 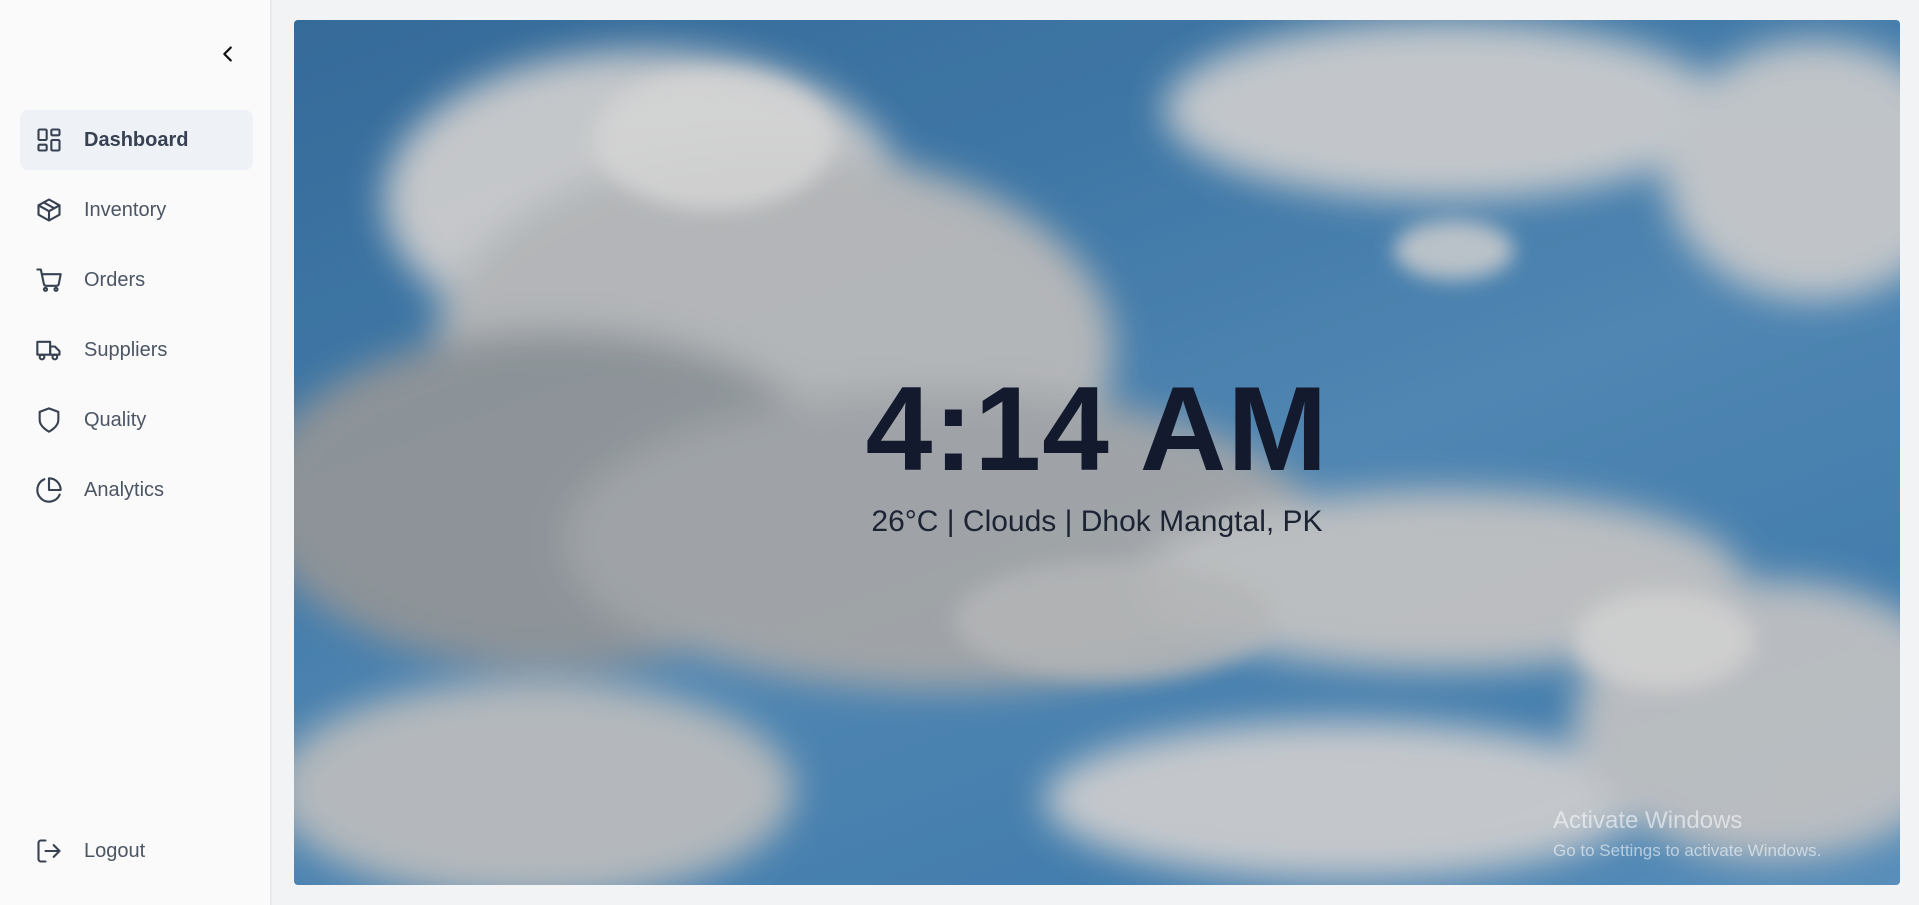 What do you see at coordinates (115, 279) in the screenshot?
I see `sidebar-item-label: Orders` at bounding box center [115, 279].